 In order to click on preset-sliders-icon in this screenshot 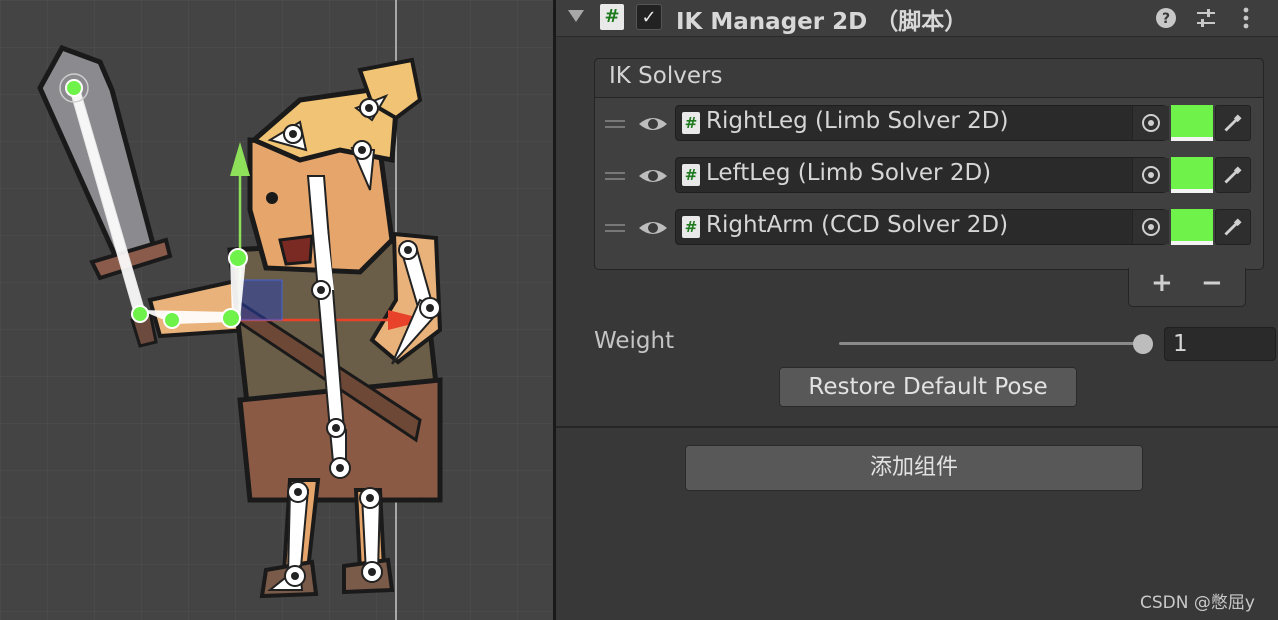, I will do `click(1206, 18)`.